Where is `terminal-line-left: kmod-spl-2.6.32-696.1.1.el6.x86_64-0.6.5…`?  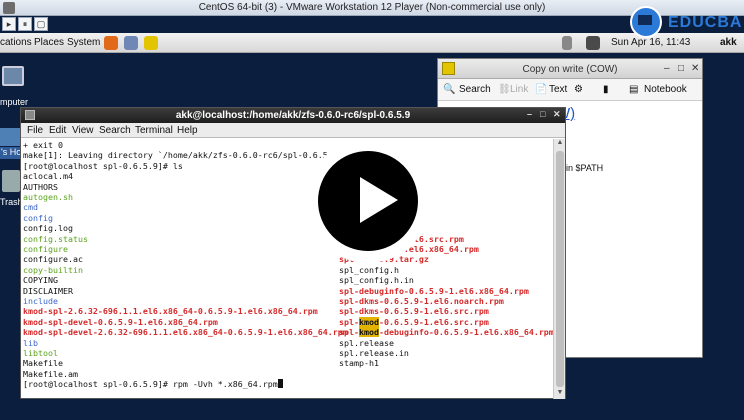 terminal-line-left: kmod-spl-2.6.32-696.1.1.el6.x86_64-0.6.5… is located at coordinates (170, 311).